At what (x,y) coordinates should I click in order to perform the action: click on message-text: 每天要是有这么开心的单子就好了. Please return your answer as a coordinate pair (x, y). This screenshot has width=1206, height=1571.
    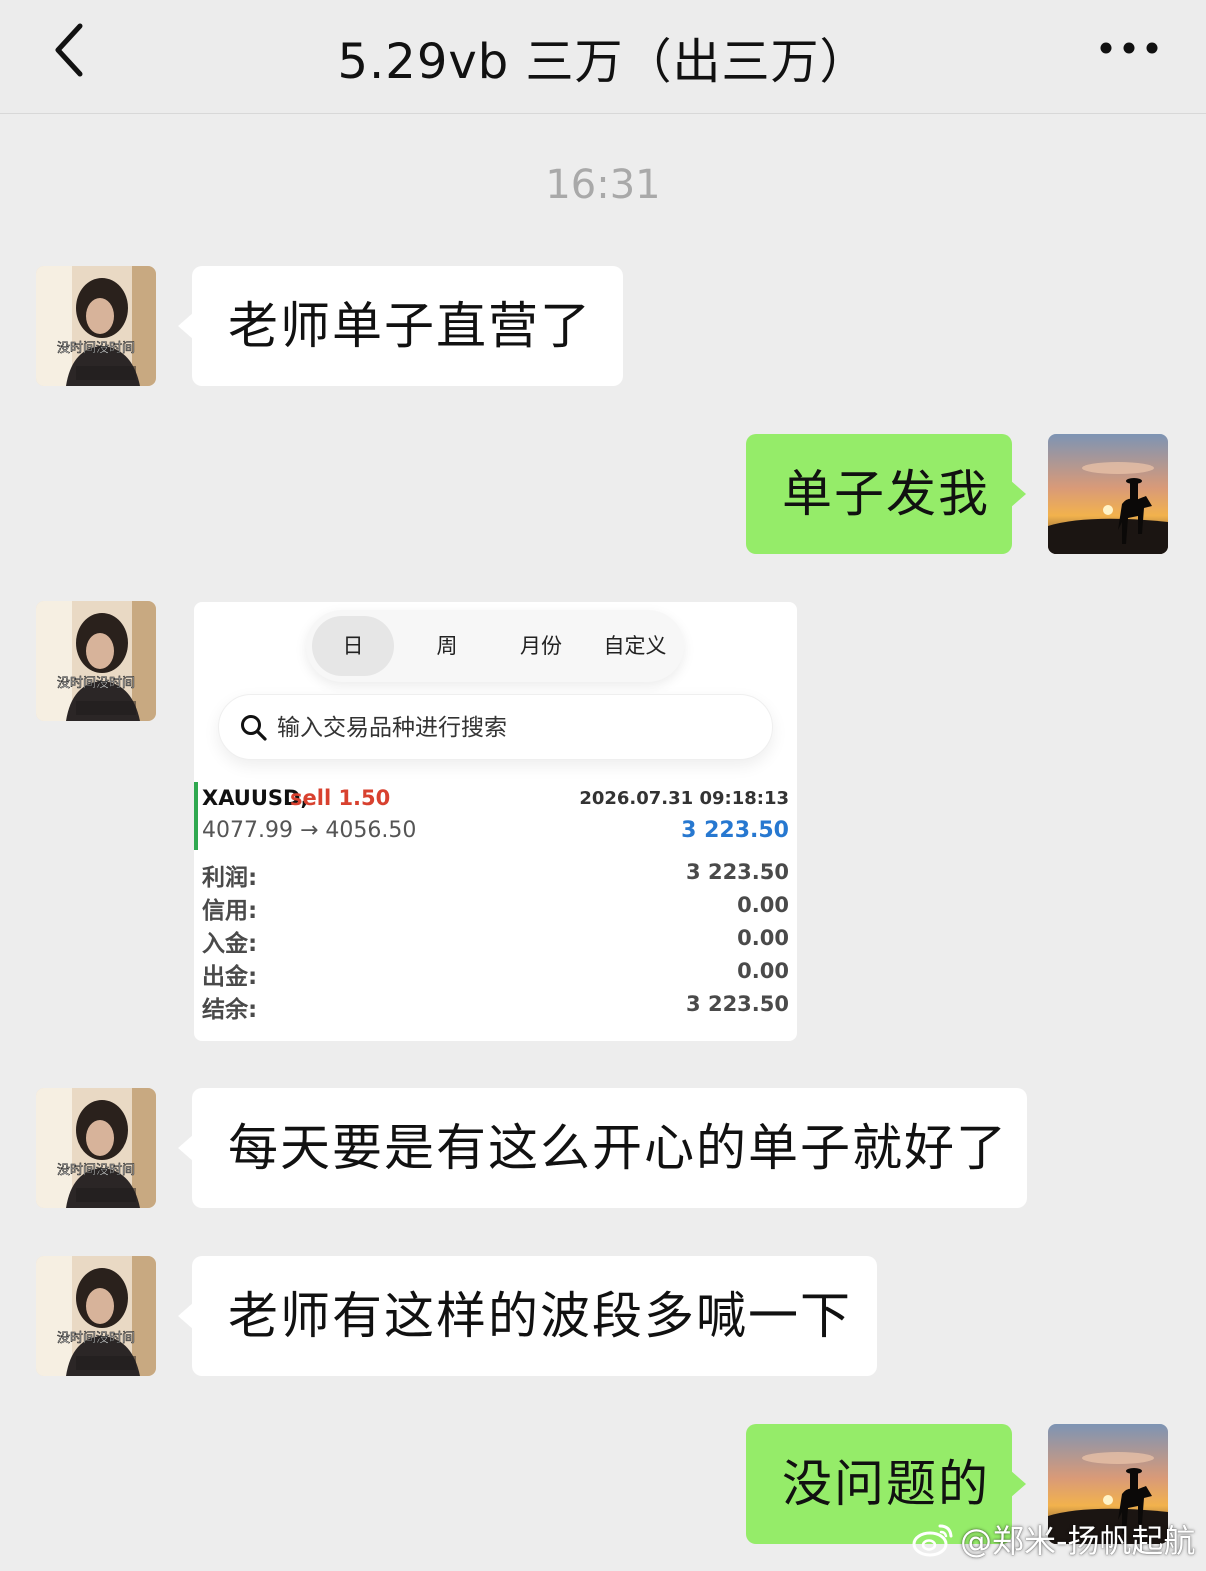
    Looking at the image, I should click on (618, 1148).